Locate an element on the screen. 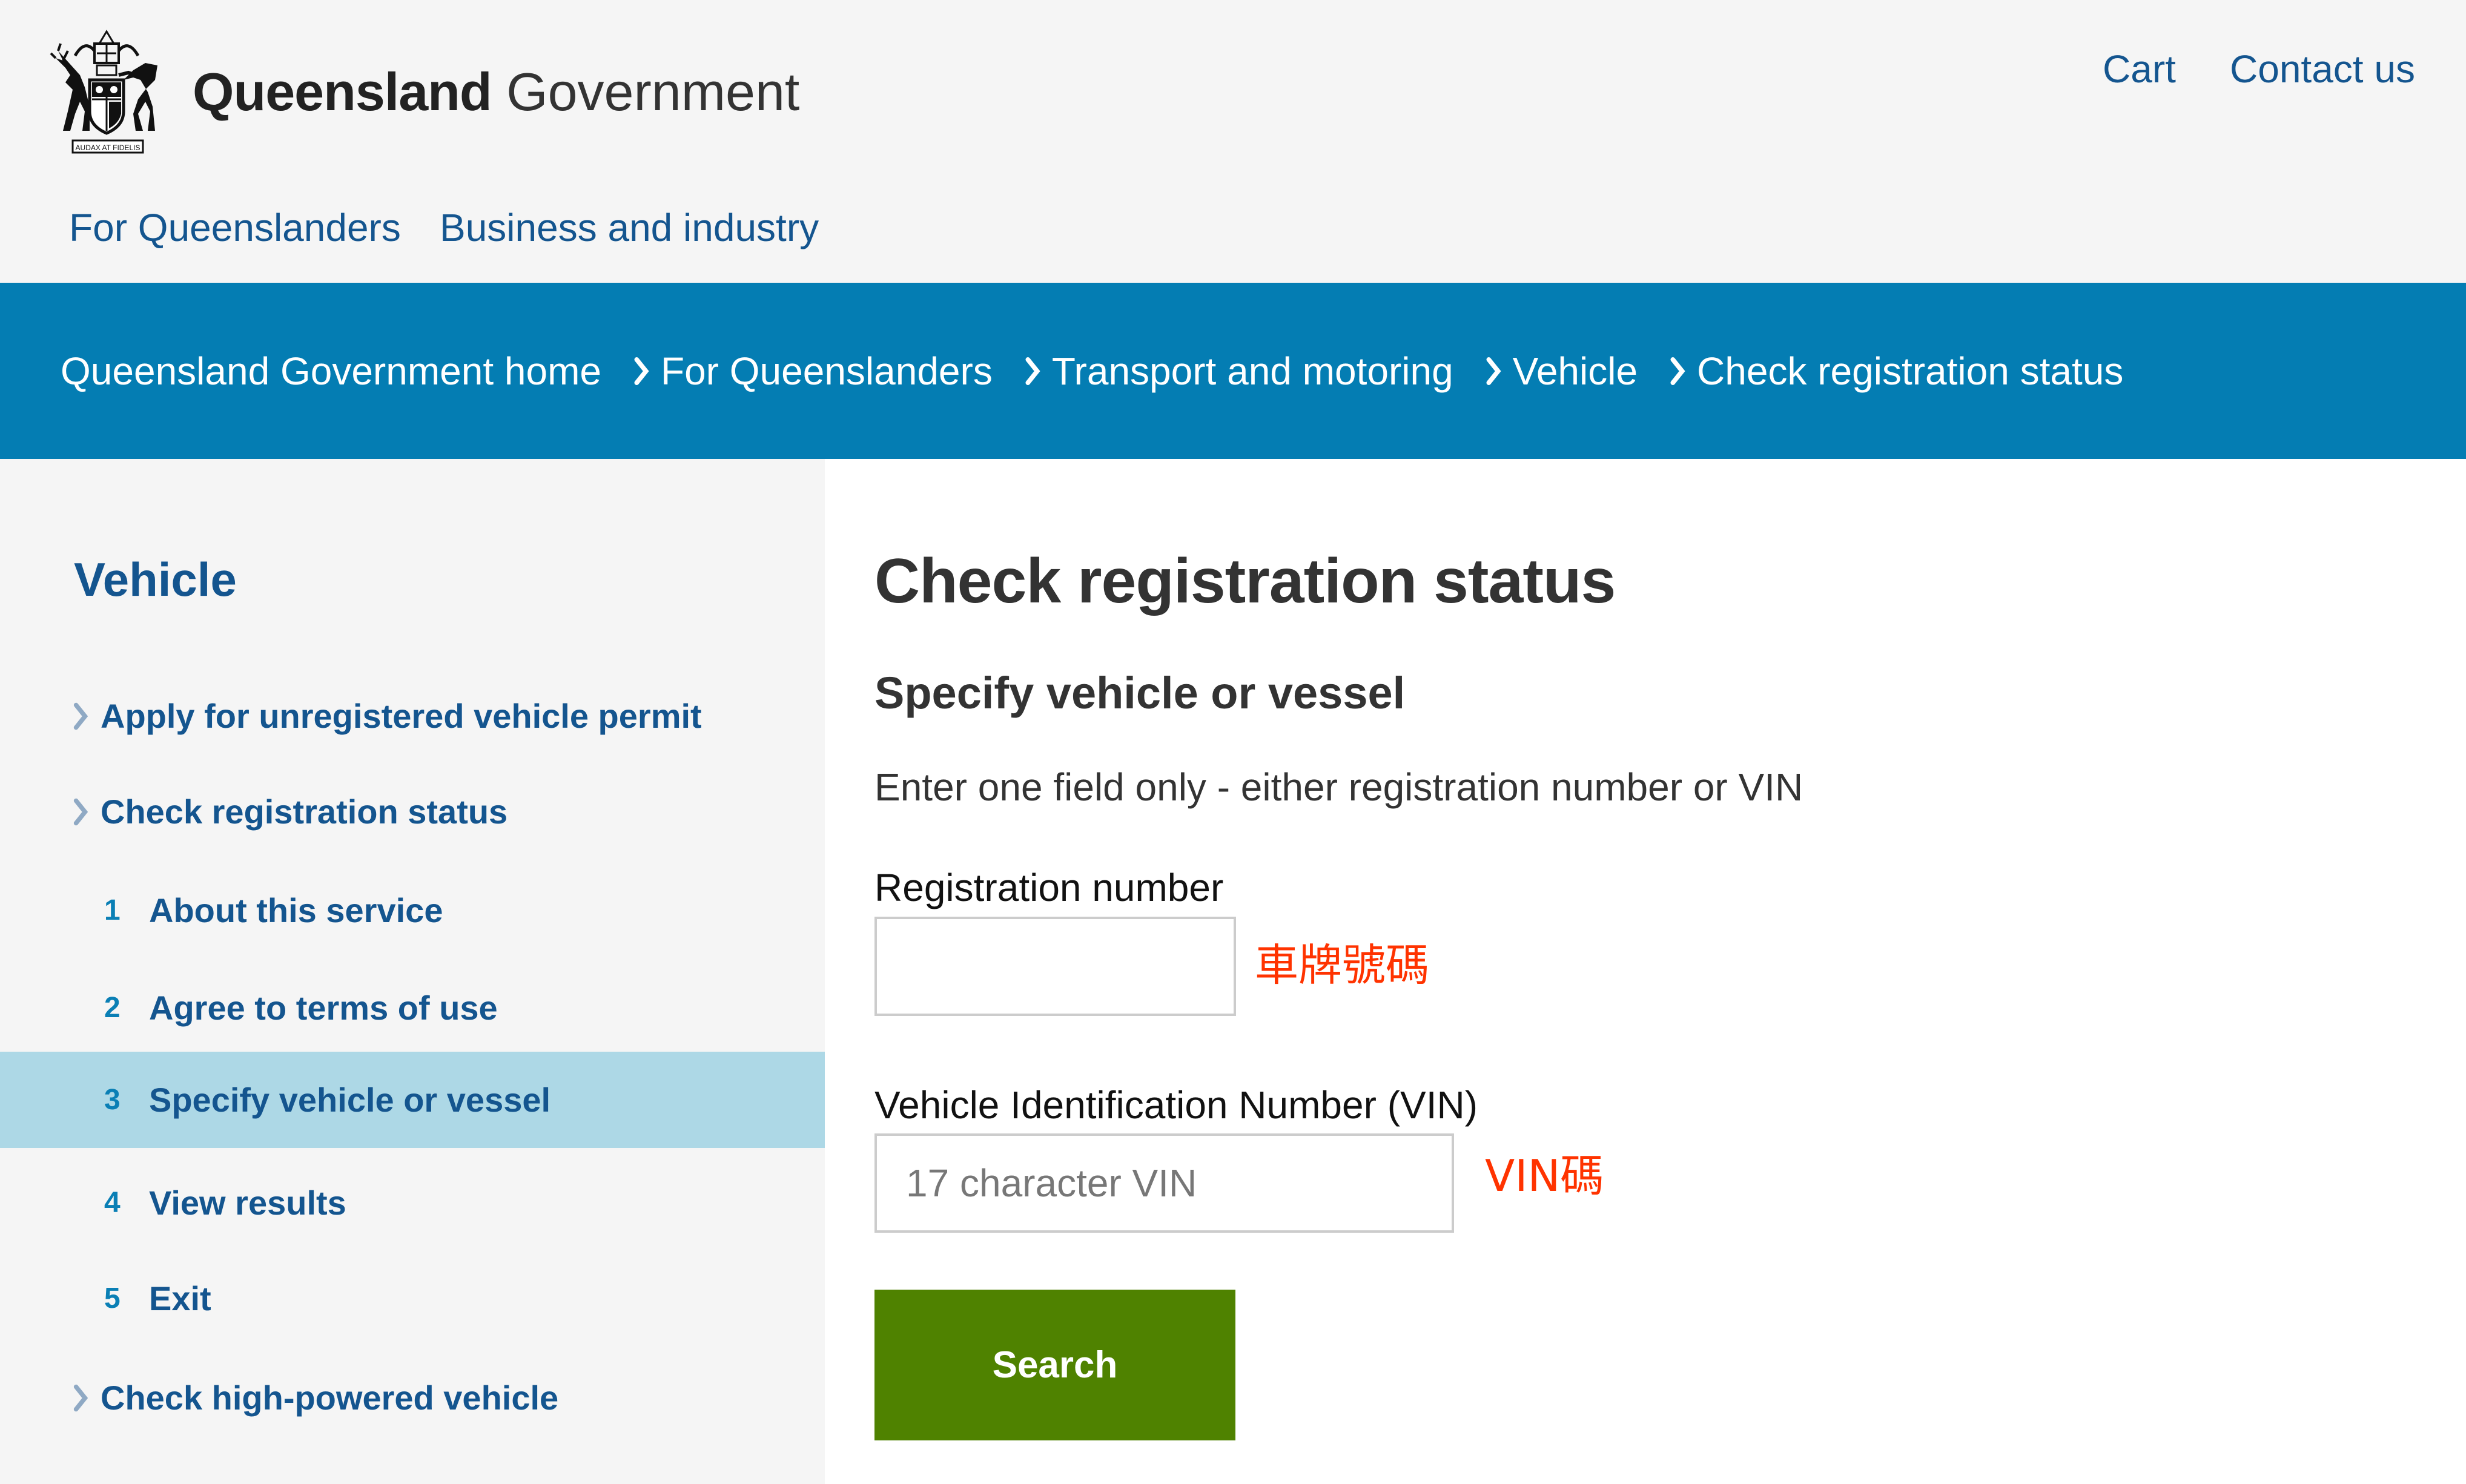 The image size is (2466, 1484). step-number: 5 is located at coordinates (113, 1298).